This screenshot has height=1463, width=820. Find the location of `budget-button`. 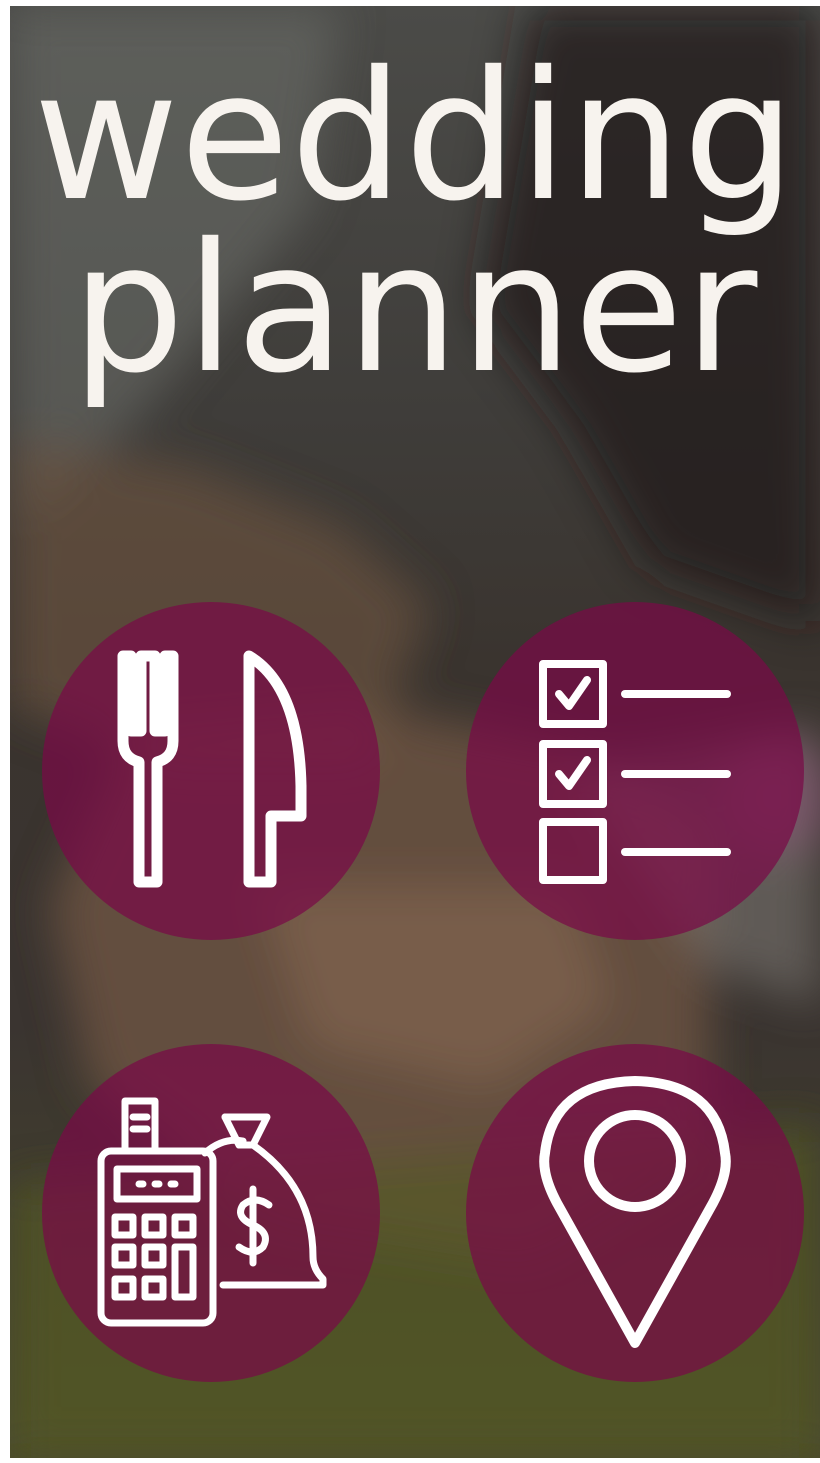

budget-button is located at coordinates (211, 1213).